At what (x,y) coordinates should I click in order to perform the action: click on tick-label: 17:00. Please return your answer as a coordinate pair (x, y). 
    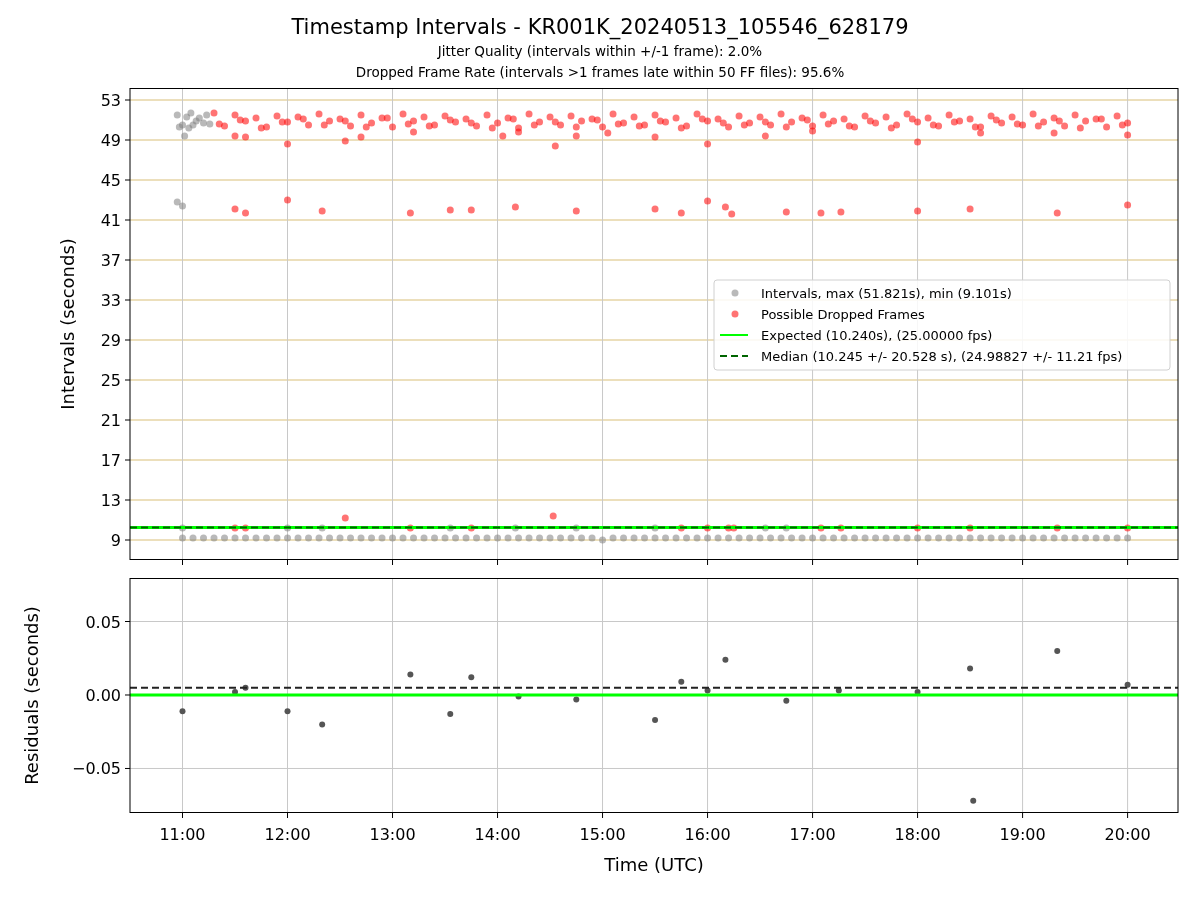
    Looking at the image, I should click on (812, 834).